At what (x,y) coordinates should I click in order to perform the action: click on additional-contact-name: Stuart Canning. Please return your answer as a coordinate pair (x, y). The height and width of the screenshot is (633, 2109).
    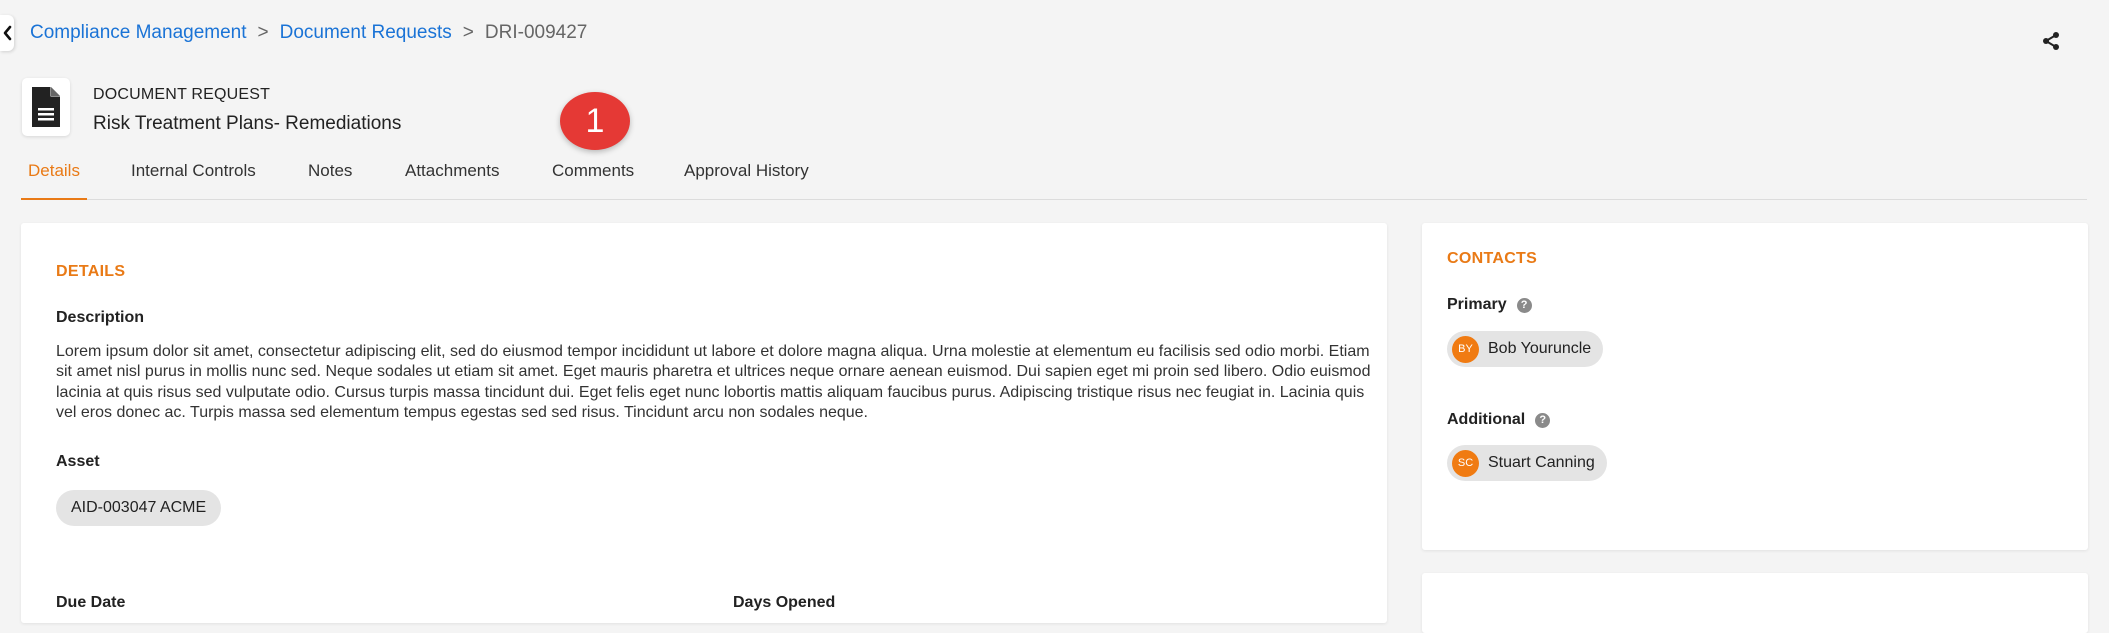
    Looking at the image, I should click on (1541, 462).